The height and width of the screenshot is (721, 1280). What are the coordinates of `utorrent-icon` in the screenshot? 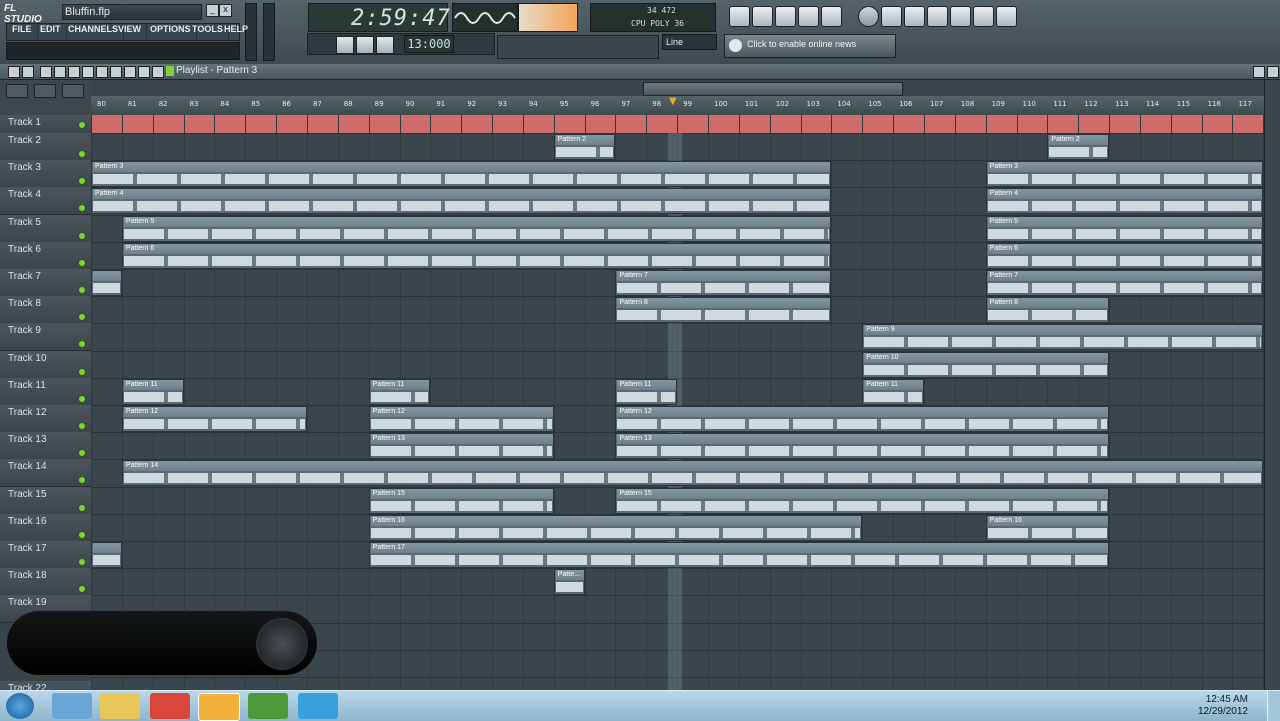 It's located at (268, 706).